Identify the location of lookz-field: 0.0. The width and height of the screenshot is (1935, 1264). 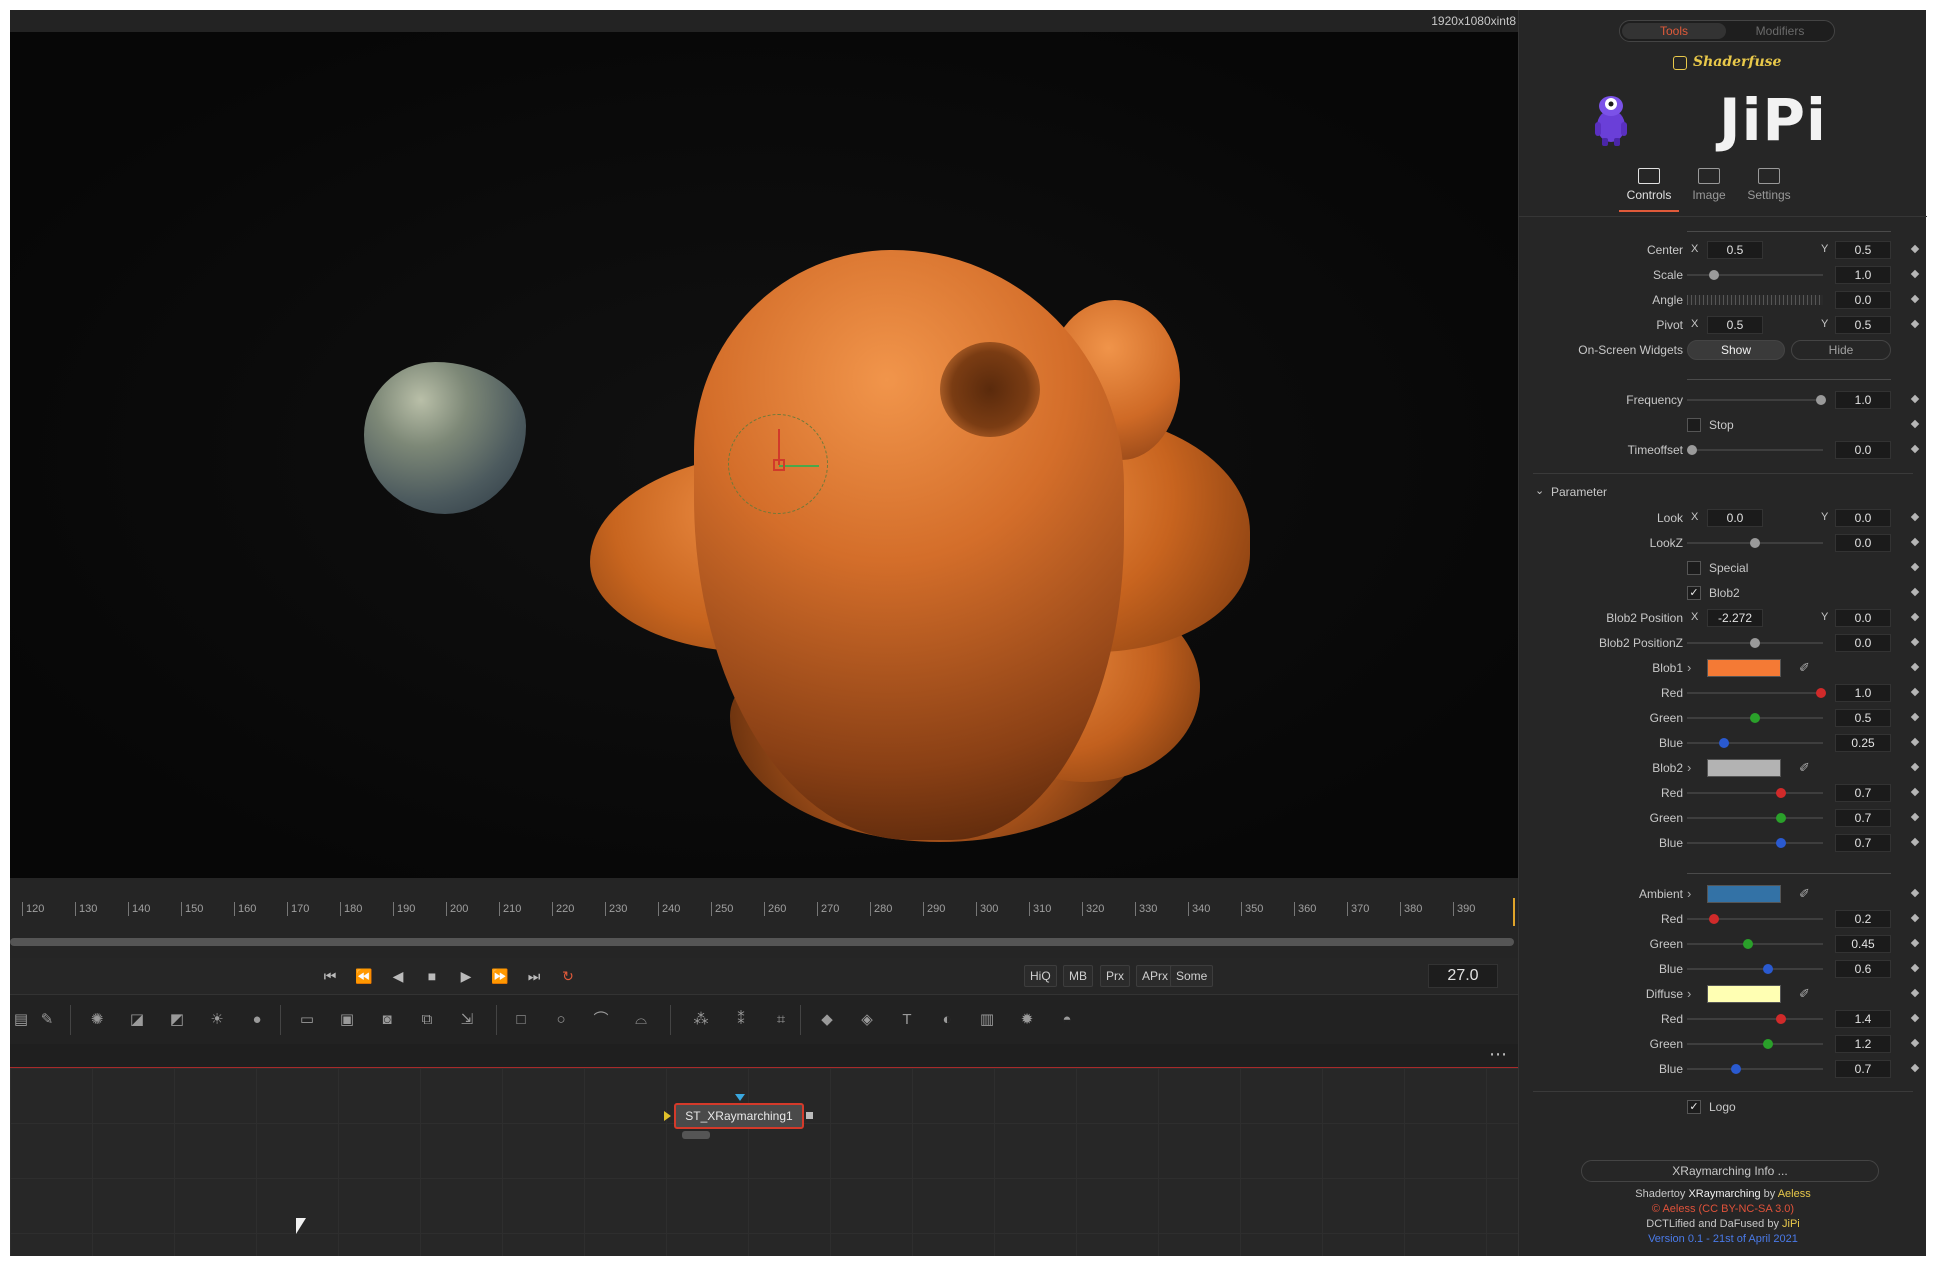
(1863, 543).